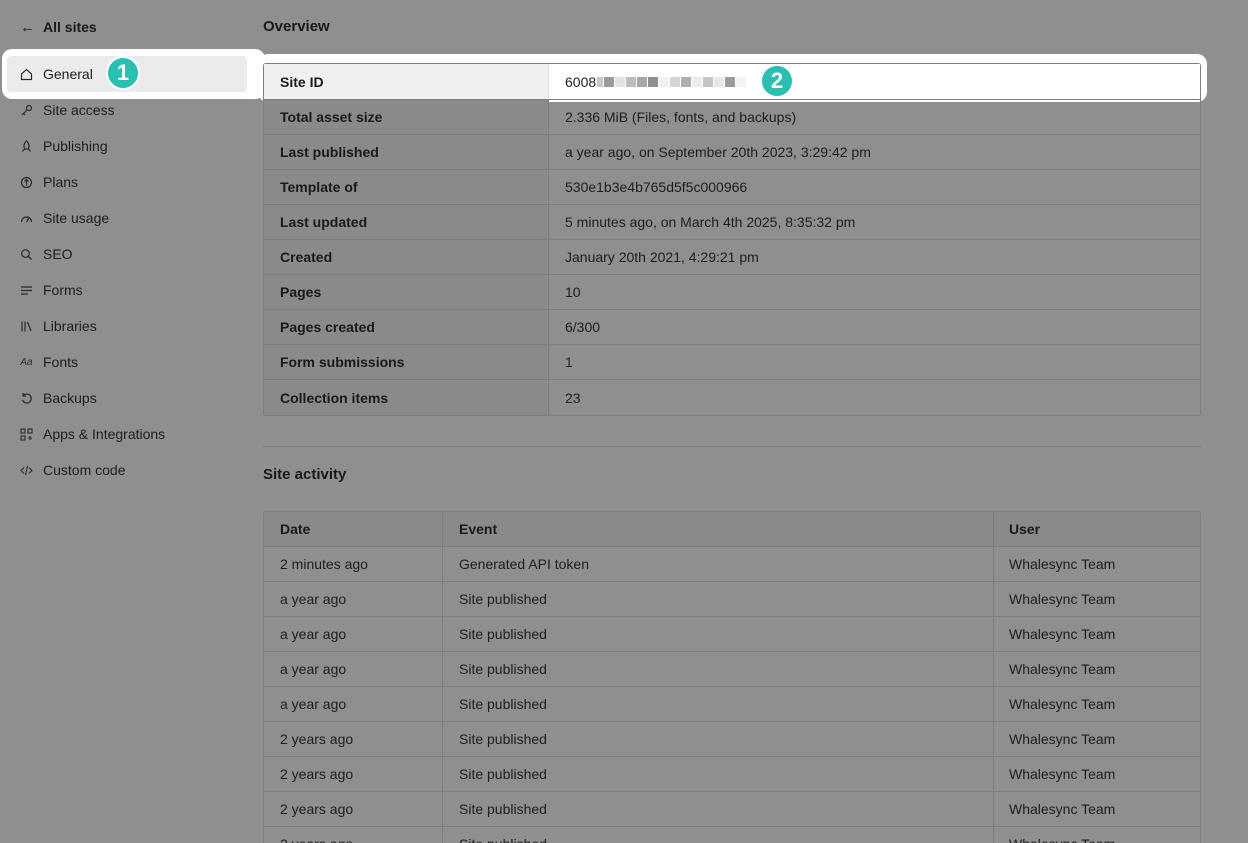 The image size is (1248, 843). Describe the element at coordinates (63, 290) in the screenshot. I see `sidebar-item-label: Forms` at that location.